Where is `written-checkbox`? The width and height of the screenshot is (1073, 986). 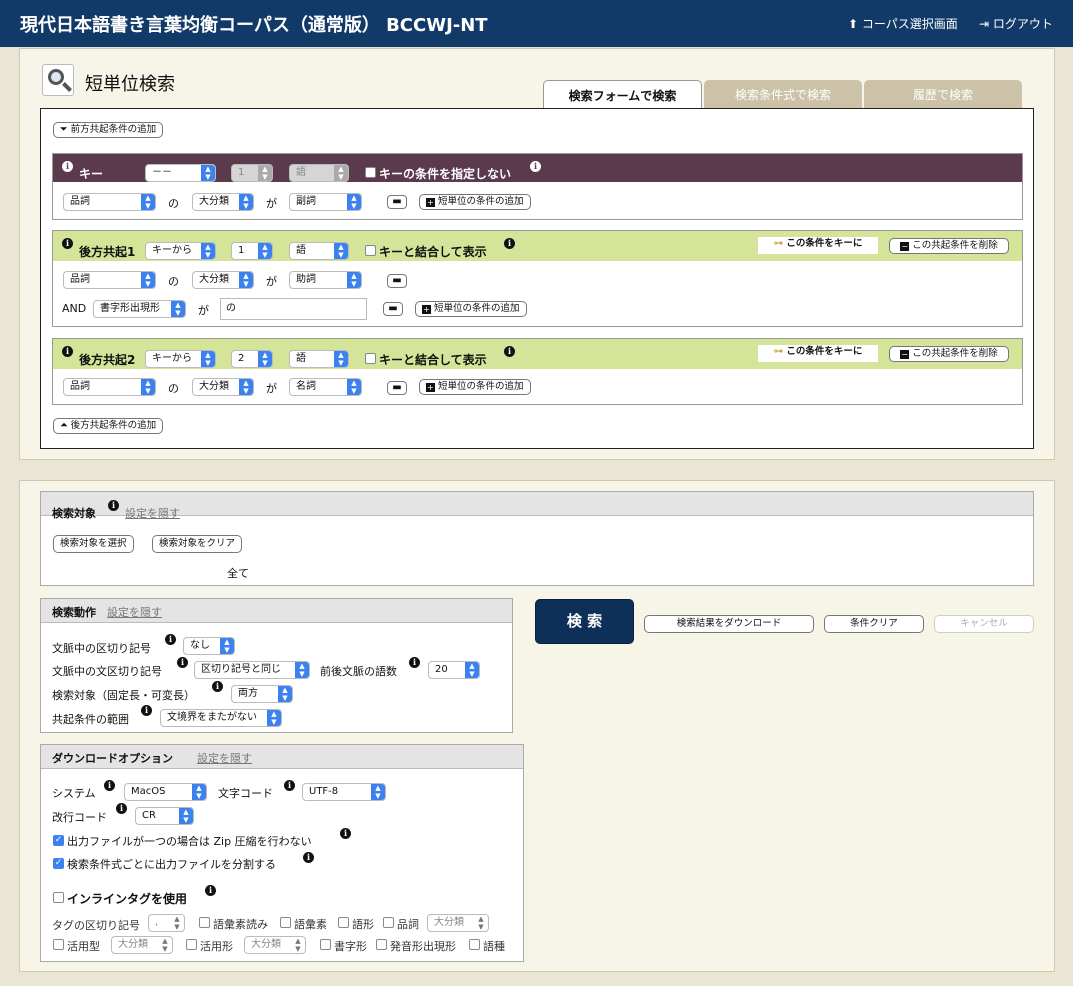 written-checkbox is located at coordinates (325, 944).